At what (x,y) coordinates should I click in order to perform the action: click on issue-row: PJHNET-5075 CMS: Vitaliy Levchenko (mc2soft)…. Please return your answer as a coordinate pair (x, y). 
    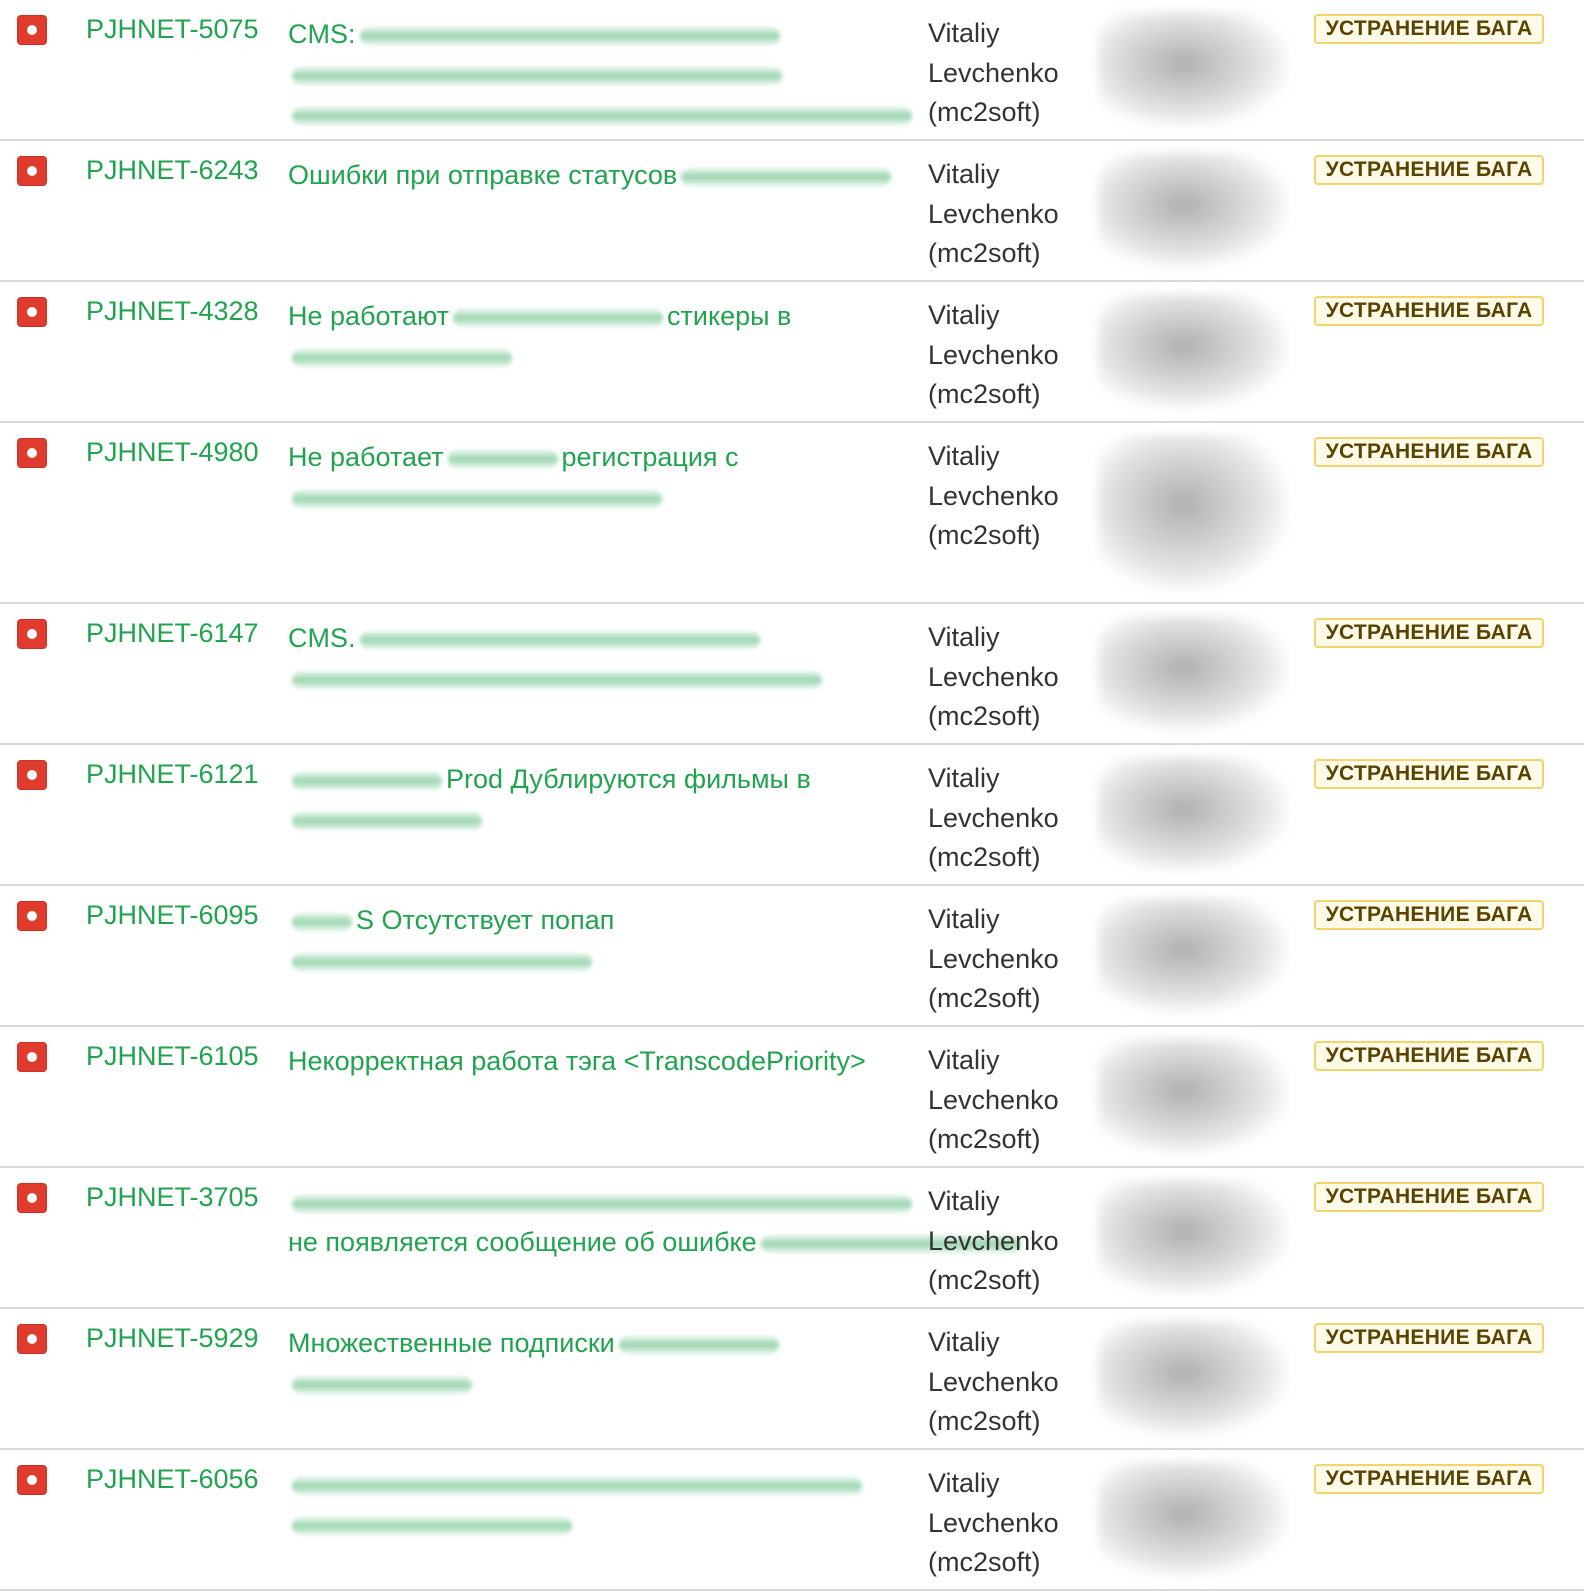
    Looking at the image, I should click on (792, 70).